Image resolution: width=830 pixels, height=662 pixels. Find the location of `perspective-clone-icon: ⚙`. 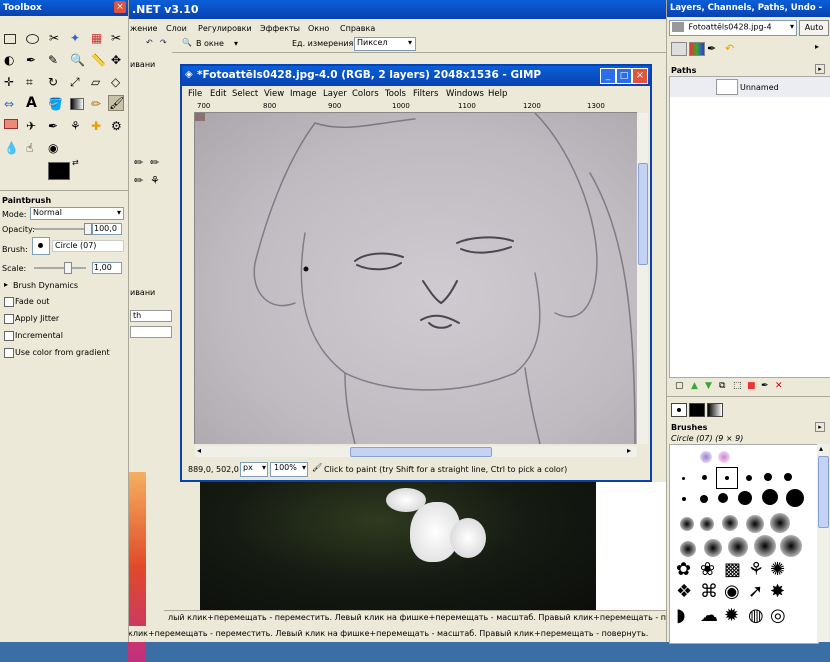

perspective-clone-icon: ⚙ is located at coordinates (119, 127).